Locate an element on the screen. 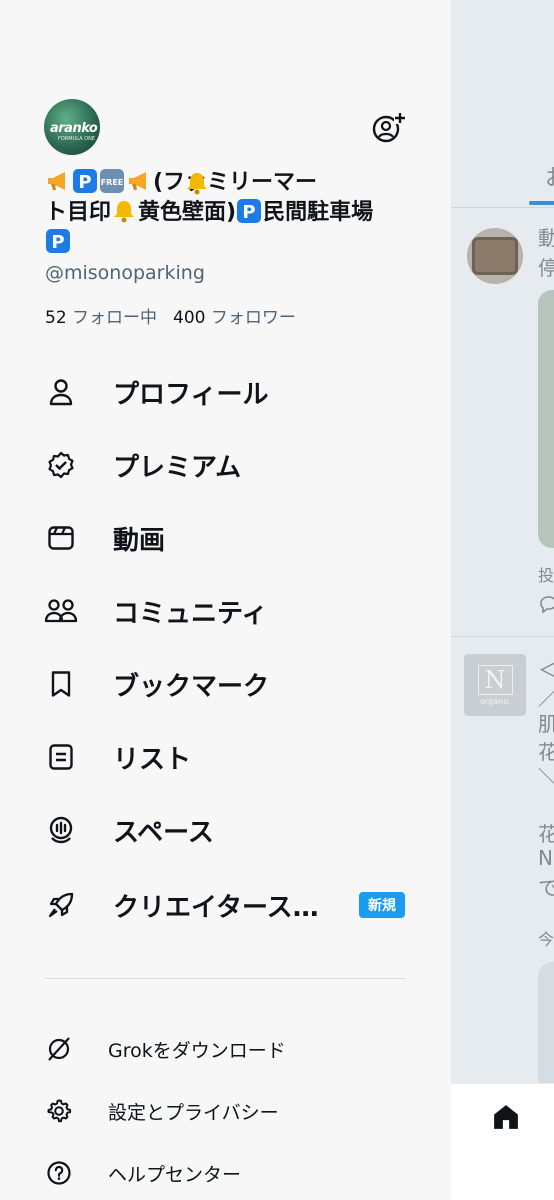 This screenshot has height=1200, width=554. add-account-icon is located at coordinates (388, 128).